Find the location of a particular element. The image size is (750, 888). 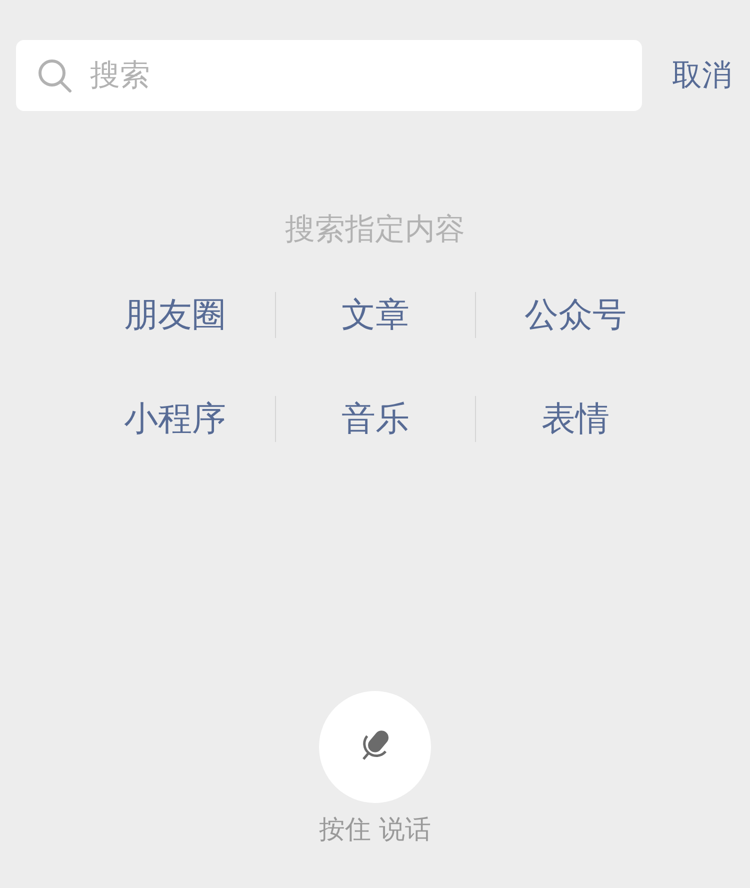

search-hint: 搜索指定内容 is located at coordinates (375, 230).